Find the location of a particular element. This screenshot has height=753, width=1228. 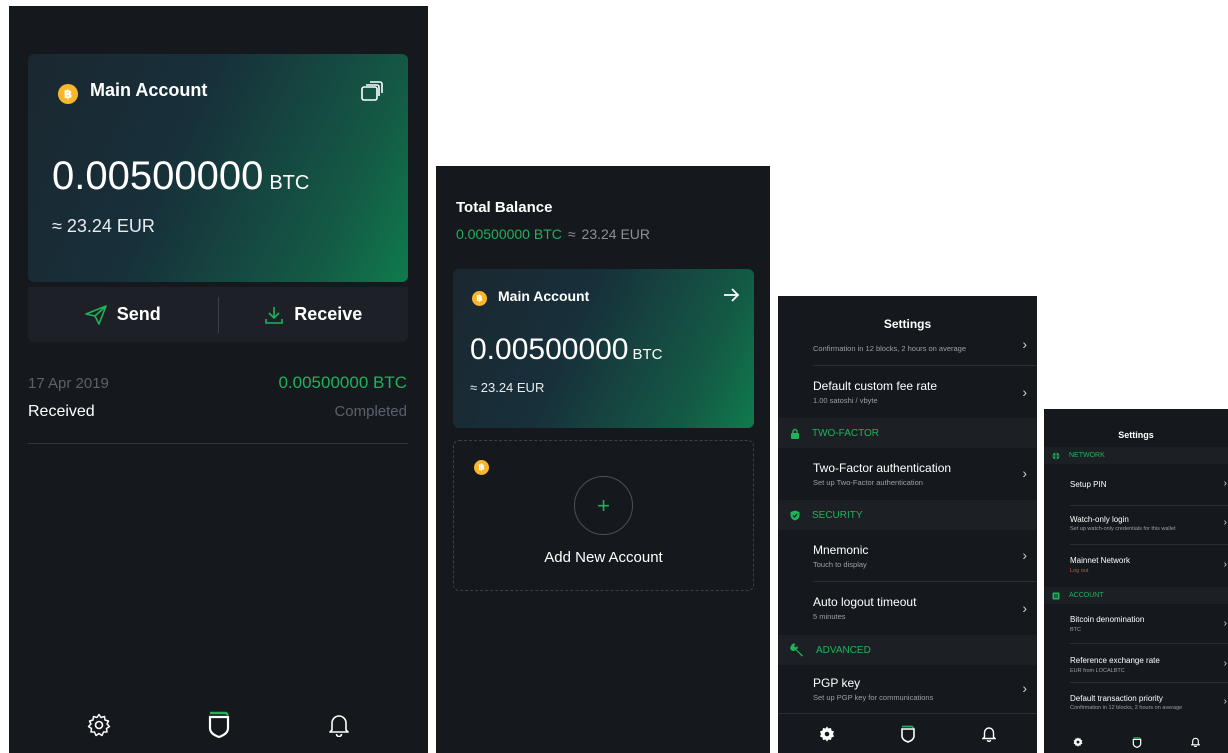

balance-value: 0.00500000 is located at coordinates (549, 349).